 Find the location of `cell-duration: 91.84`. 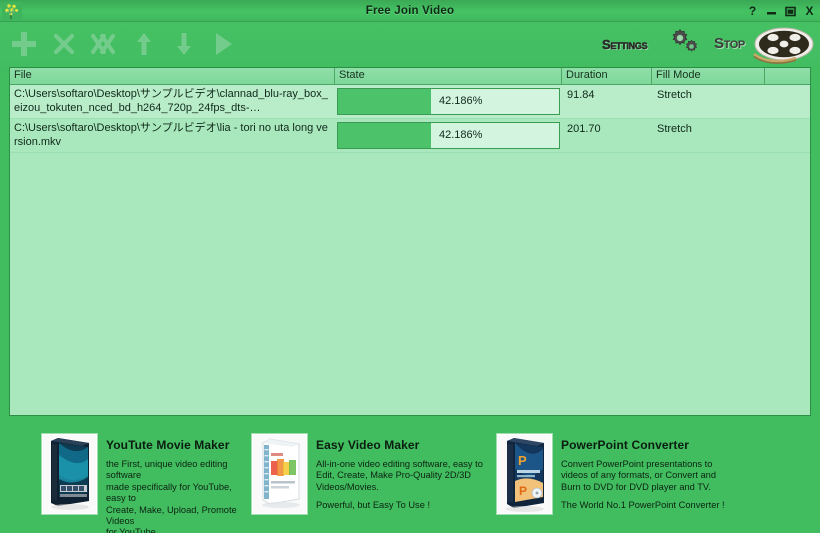

cell-duration: 91.84 is located at coordinates (581, 95).